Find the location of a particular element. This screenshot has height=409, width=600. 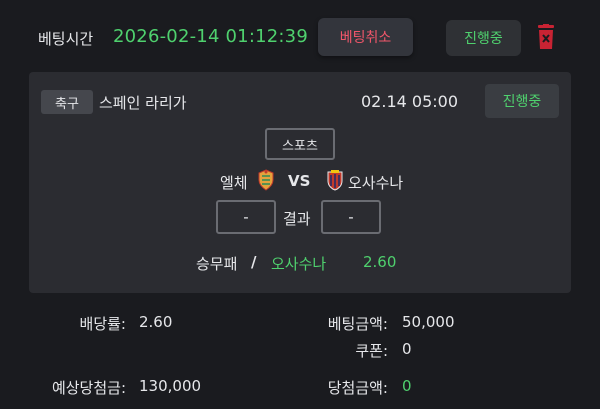

away-team-logo-icon is located at coordinates (335, 180).